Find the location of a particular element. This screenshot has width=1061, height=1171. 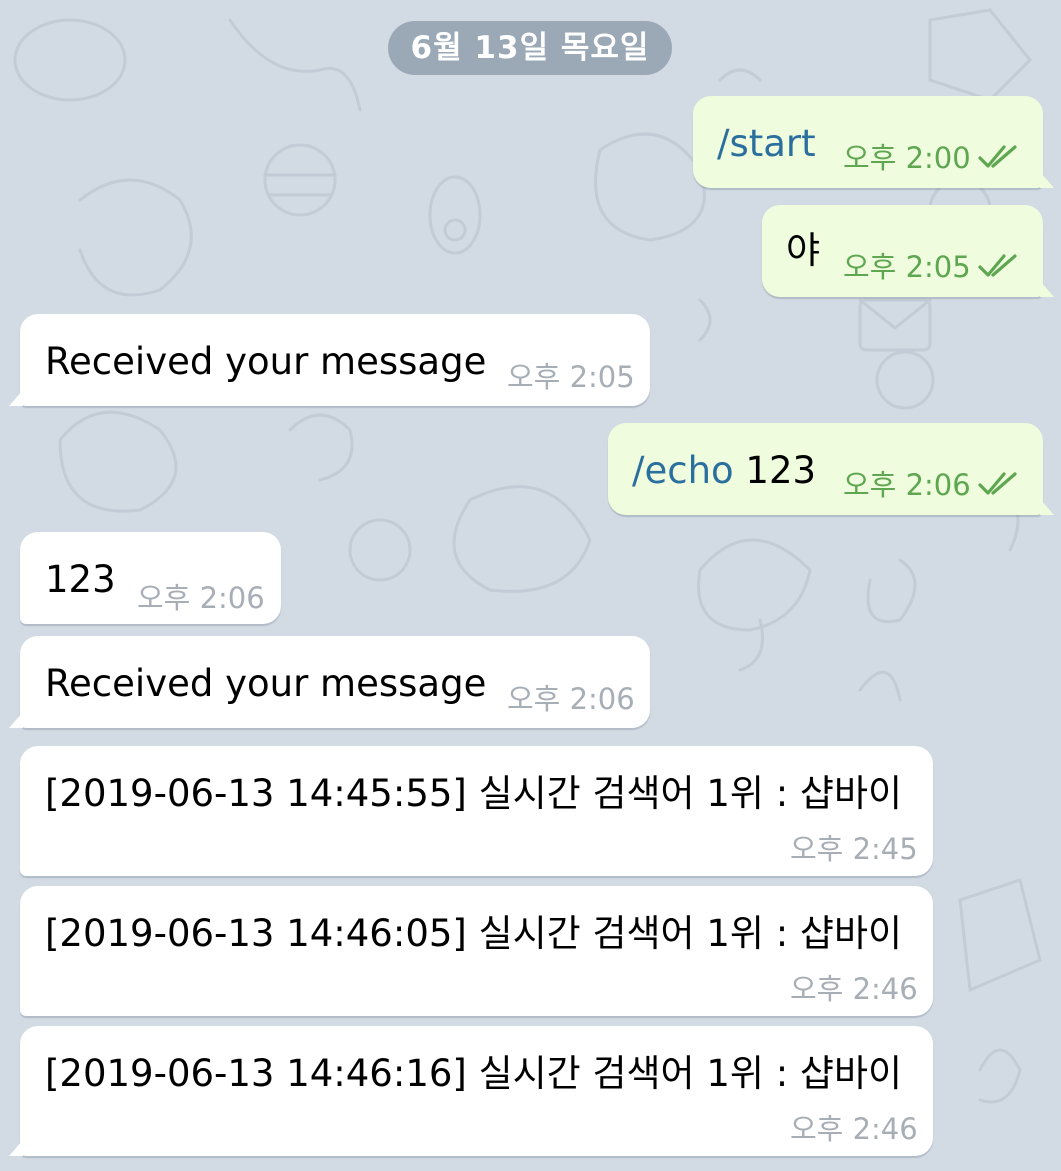

message-text: [2019-06-13 14:46:05] 실시간 검색어 1위 : 샵바이 is located at coordinates (474, 933).